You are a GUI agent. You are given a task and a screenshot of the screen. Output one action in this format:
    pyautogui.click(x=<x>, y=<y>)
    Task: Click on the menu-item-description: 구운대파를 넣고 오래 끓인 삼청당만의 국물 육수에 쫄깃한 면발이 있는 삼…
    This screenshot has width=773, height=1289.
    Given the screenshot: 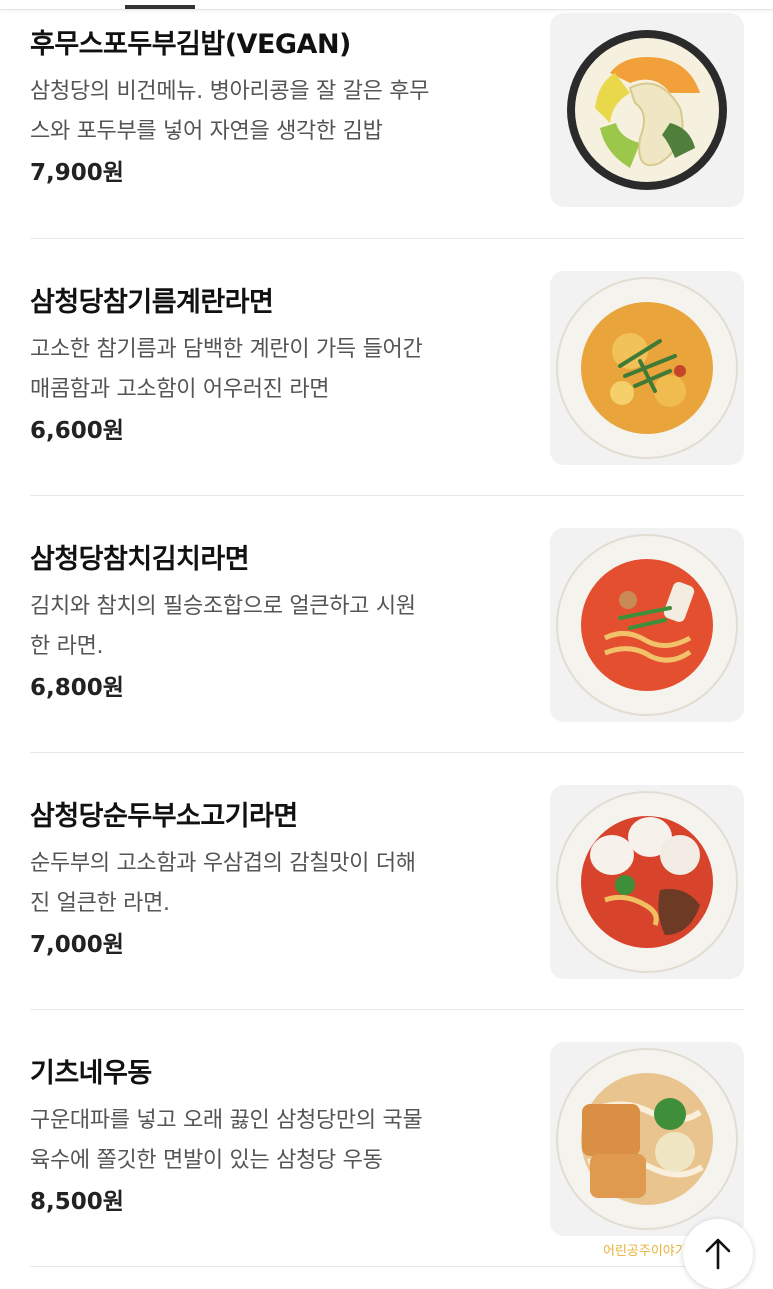 What is the action you would take?
    pyautogui.click(x=282, y=1141)
    